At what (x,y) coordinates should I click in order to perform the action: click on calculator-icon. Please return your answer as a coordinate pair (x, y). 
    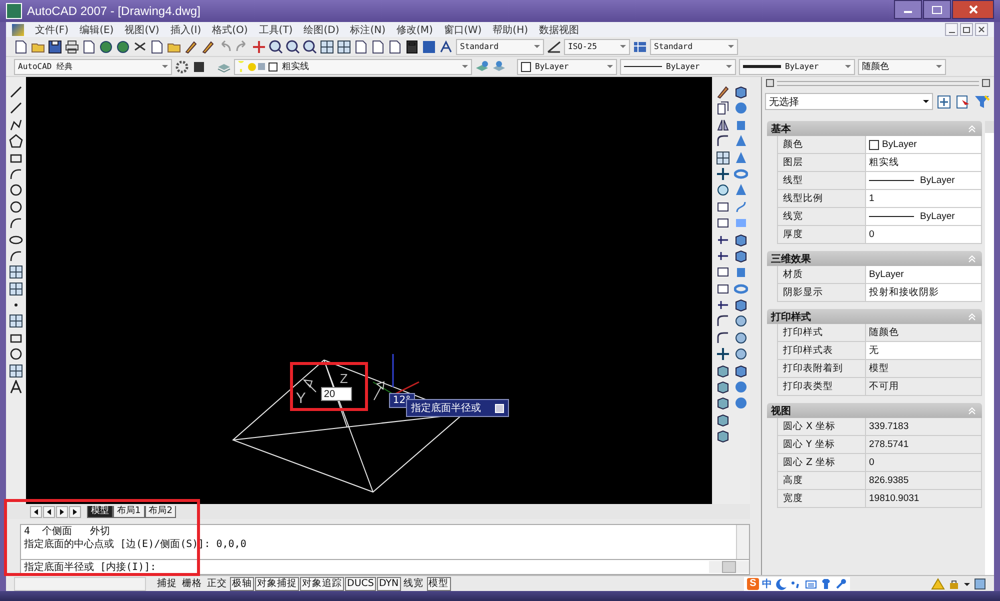
    Looking at the image, I should click on (412, 47).